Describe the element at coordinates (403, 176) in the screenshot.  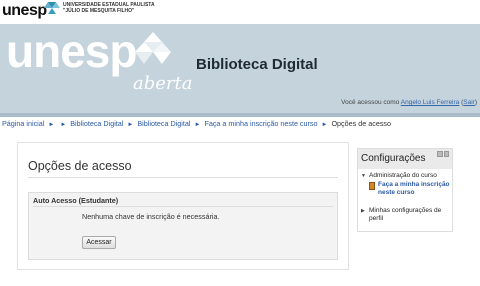
I see `course-admin-node: Administração do curso` at that location.